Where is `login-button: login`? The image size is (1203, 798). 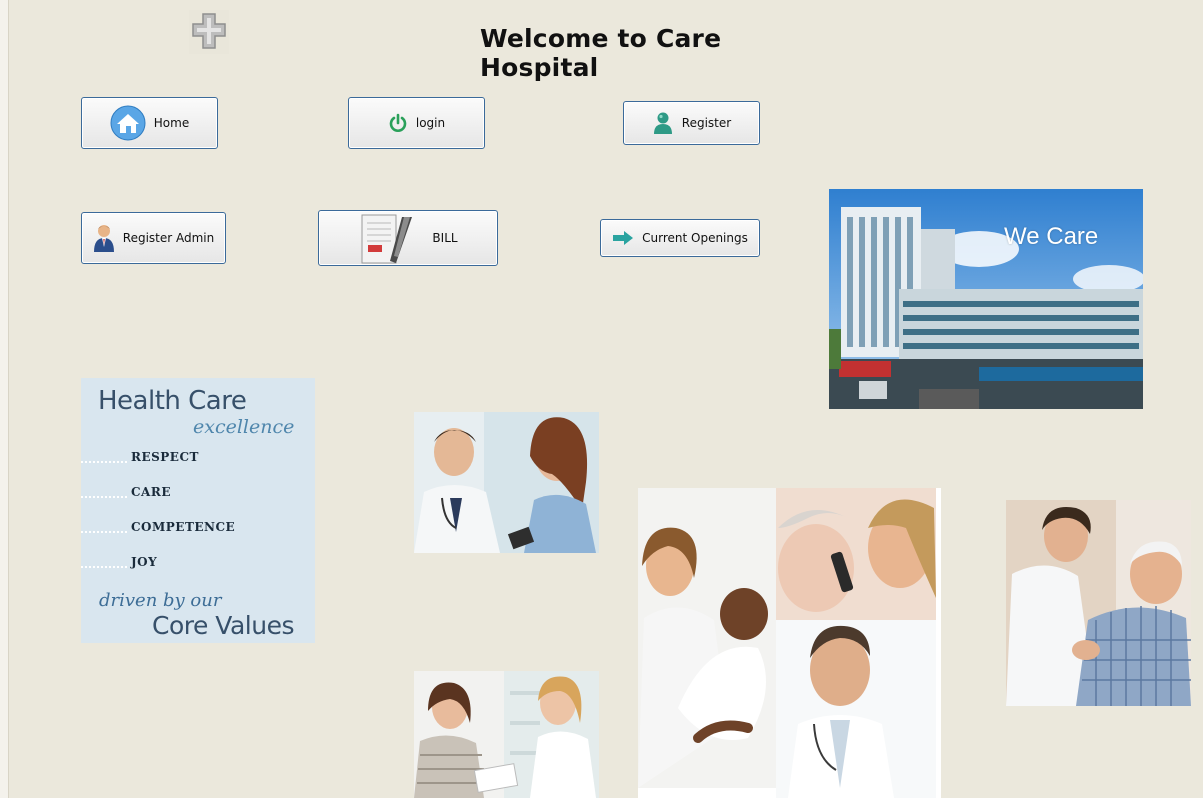
login-button: login is located at coordinates (416, 123).